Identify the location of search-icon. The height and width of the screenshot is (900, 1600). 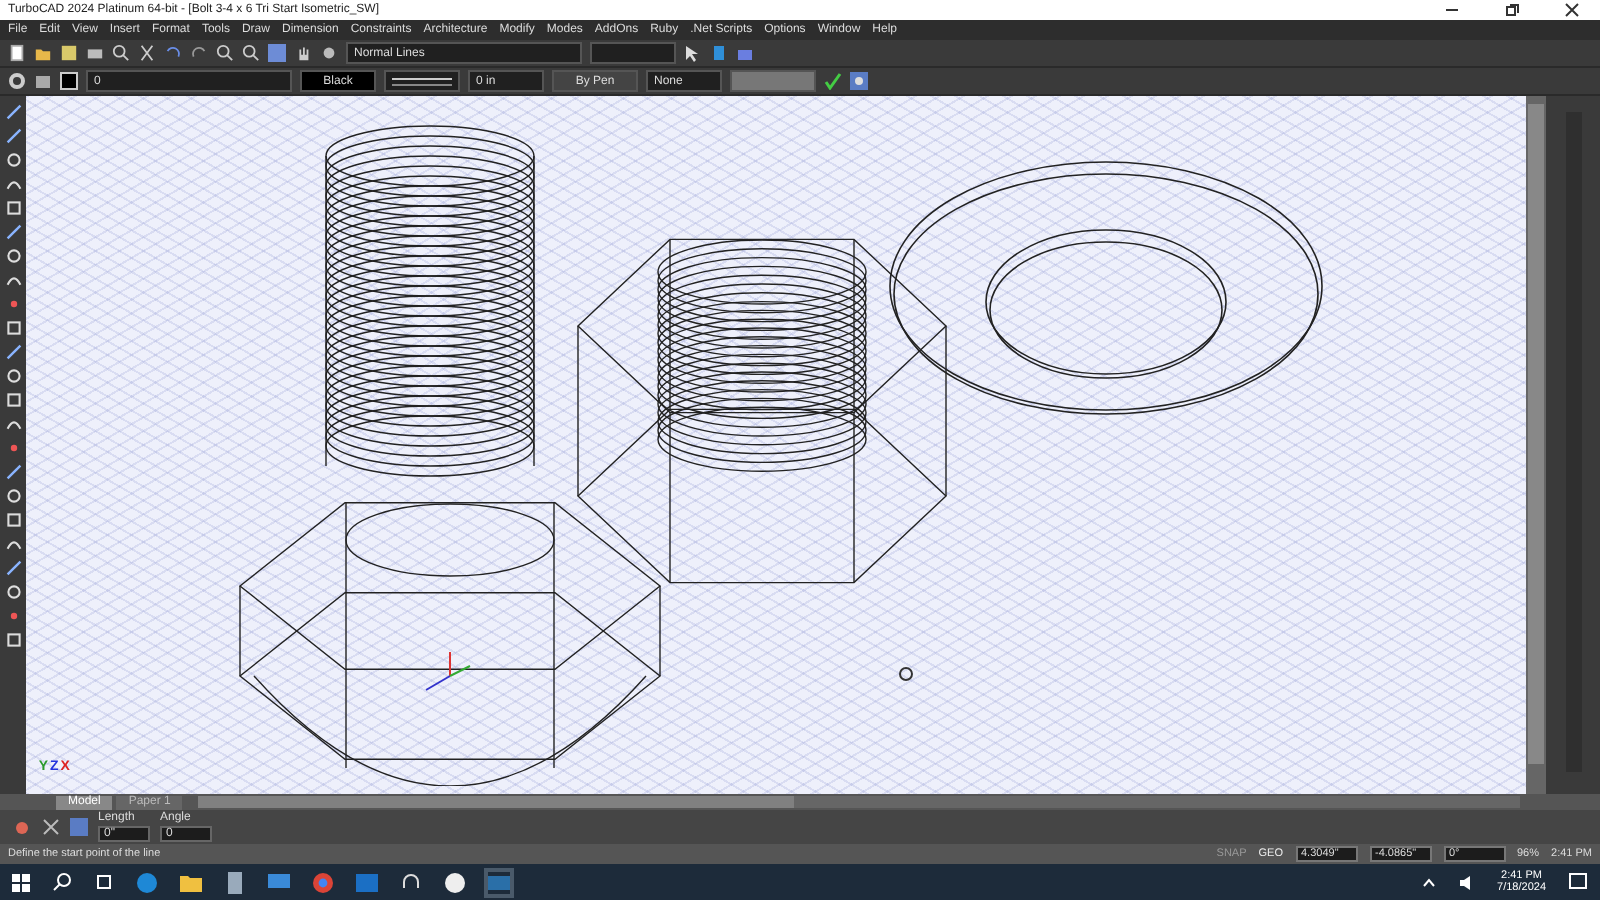
(62, 882).